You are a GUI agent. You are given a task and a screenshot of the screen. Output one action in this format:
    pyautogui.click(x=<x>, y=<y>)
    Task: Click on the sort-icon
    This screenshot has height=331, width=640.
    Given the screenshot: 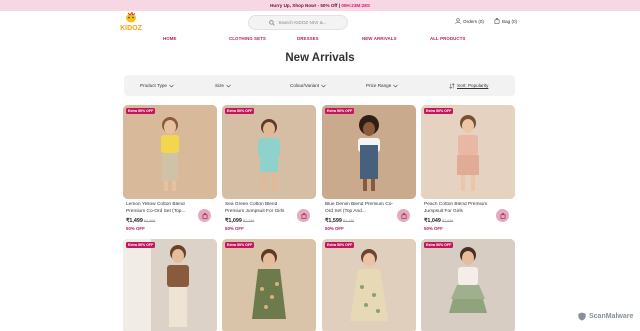 What is the action you would take?
    pyautogui.click(x=452, y=85)
    